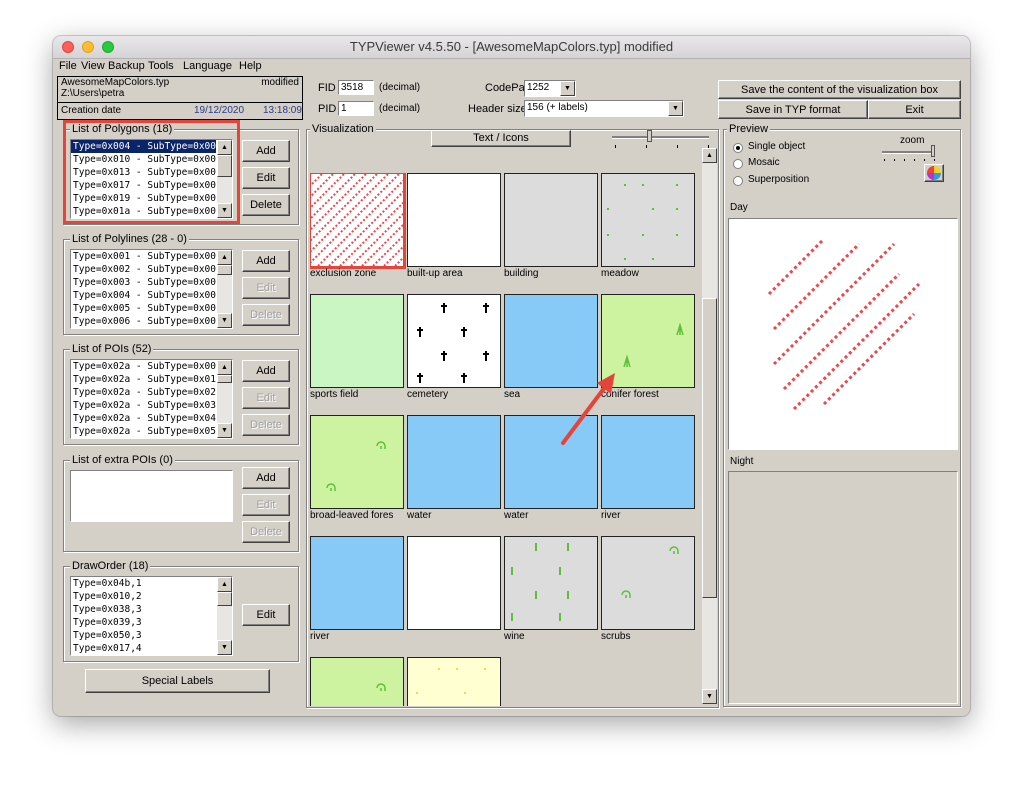 The image size is (1024, 787). What do you see at coordinates (151, 269) in the screenshot?
I see `list-item: Type=0x002 - SubType=0x00` at bounding box center [151, 269].